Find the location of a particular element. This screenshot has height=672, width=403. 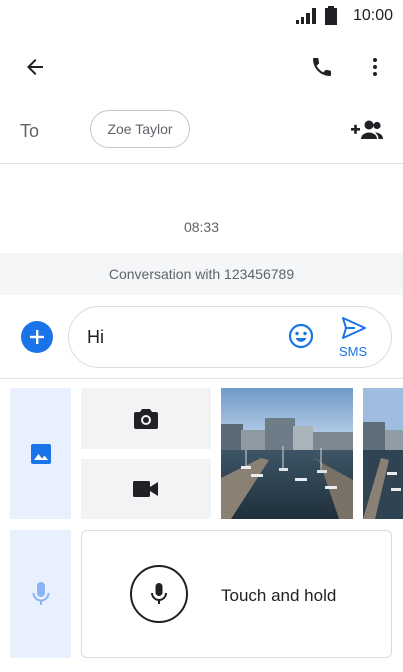

more-options-button is located at coordinates (375, 67).